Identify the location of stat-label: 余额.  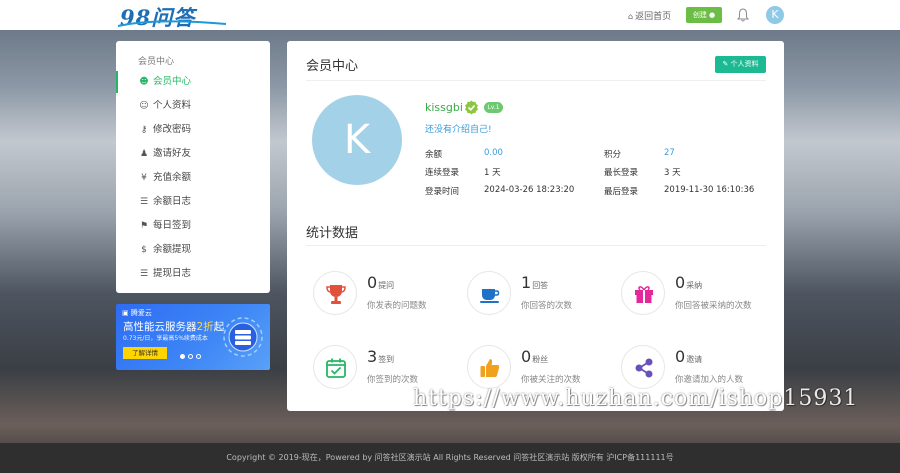
(434, 155).